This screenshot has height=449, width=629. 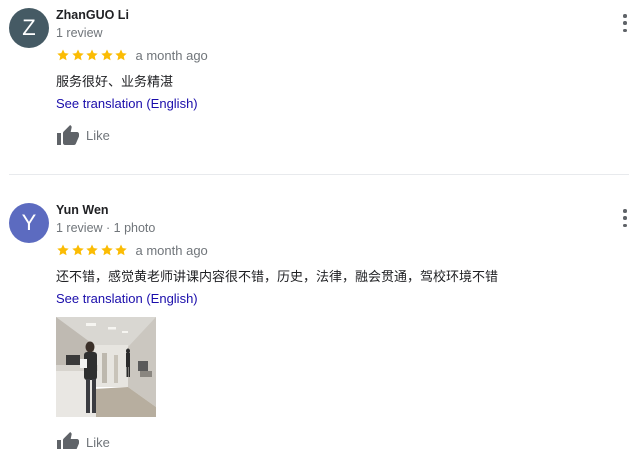 What do you see at coordinates (29, 223) in the screenshot?
I see `avatar: Y` at bounding box center [29, 223].